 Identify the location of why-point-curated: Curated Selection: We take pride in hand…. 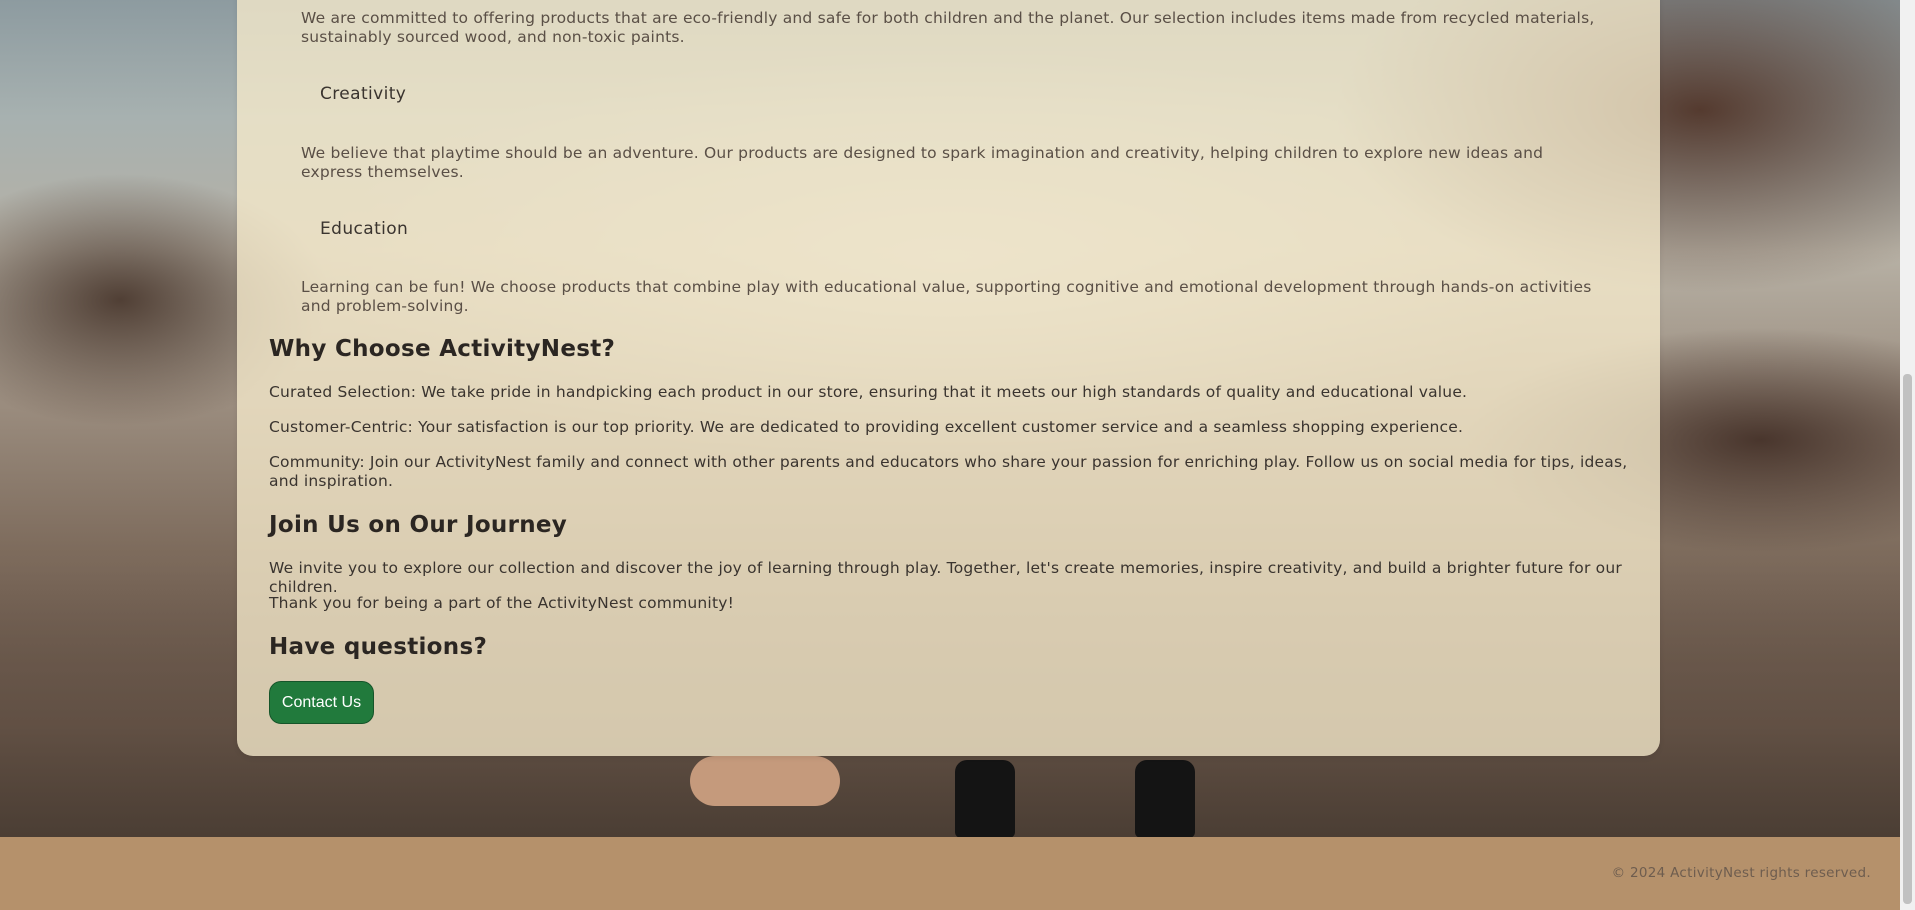
(868, 392).